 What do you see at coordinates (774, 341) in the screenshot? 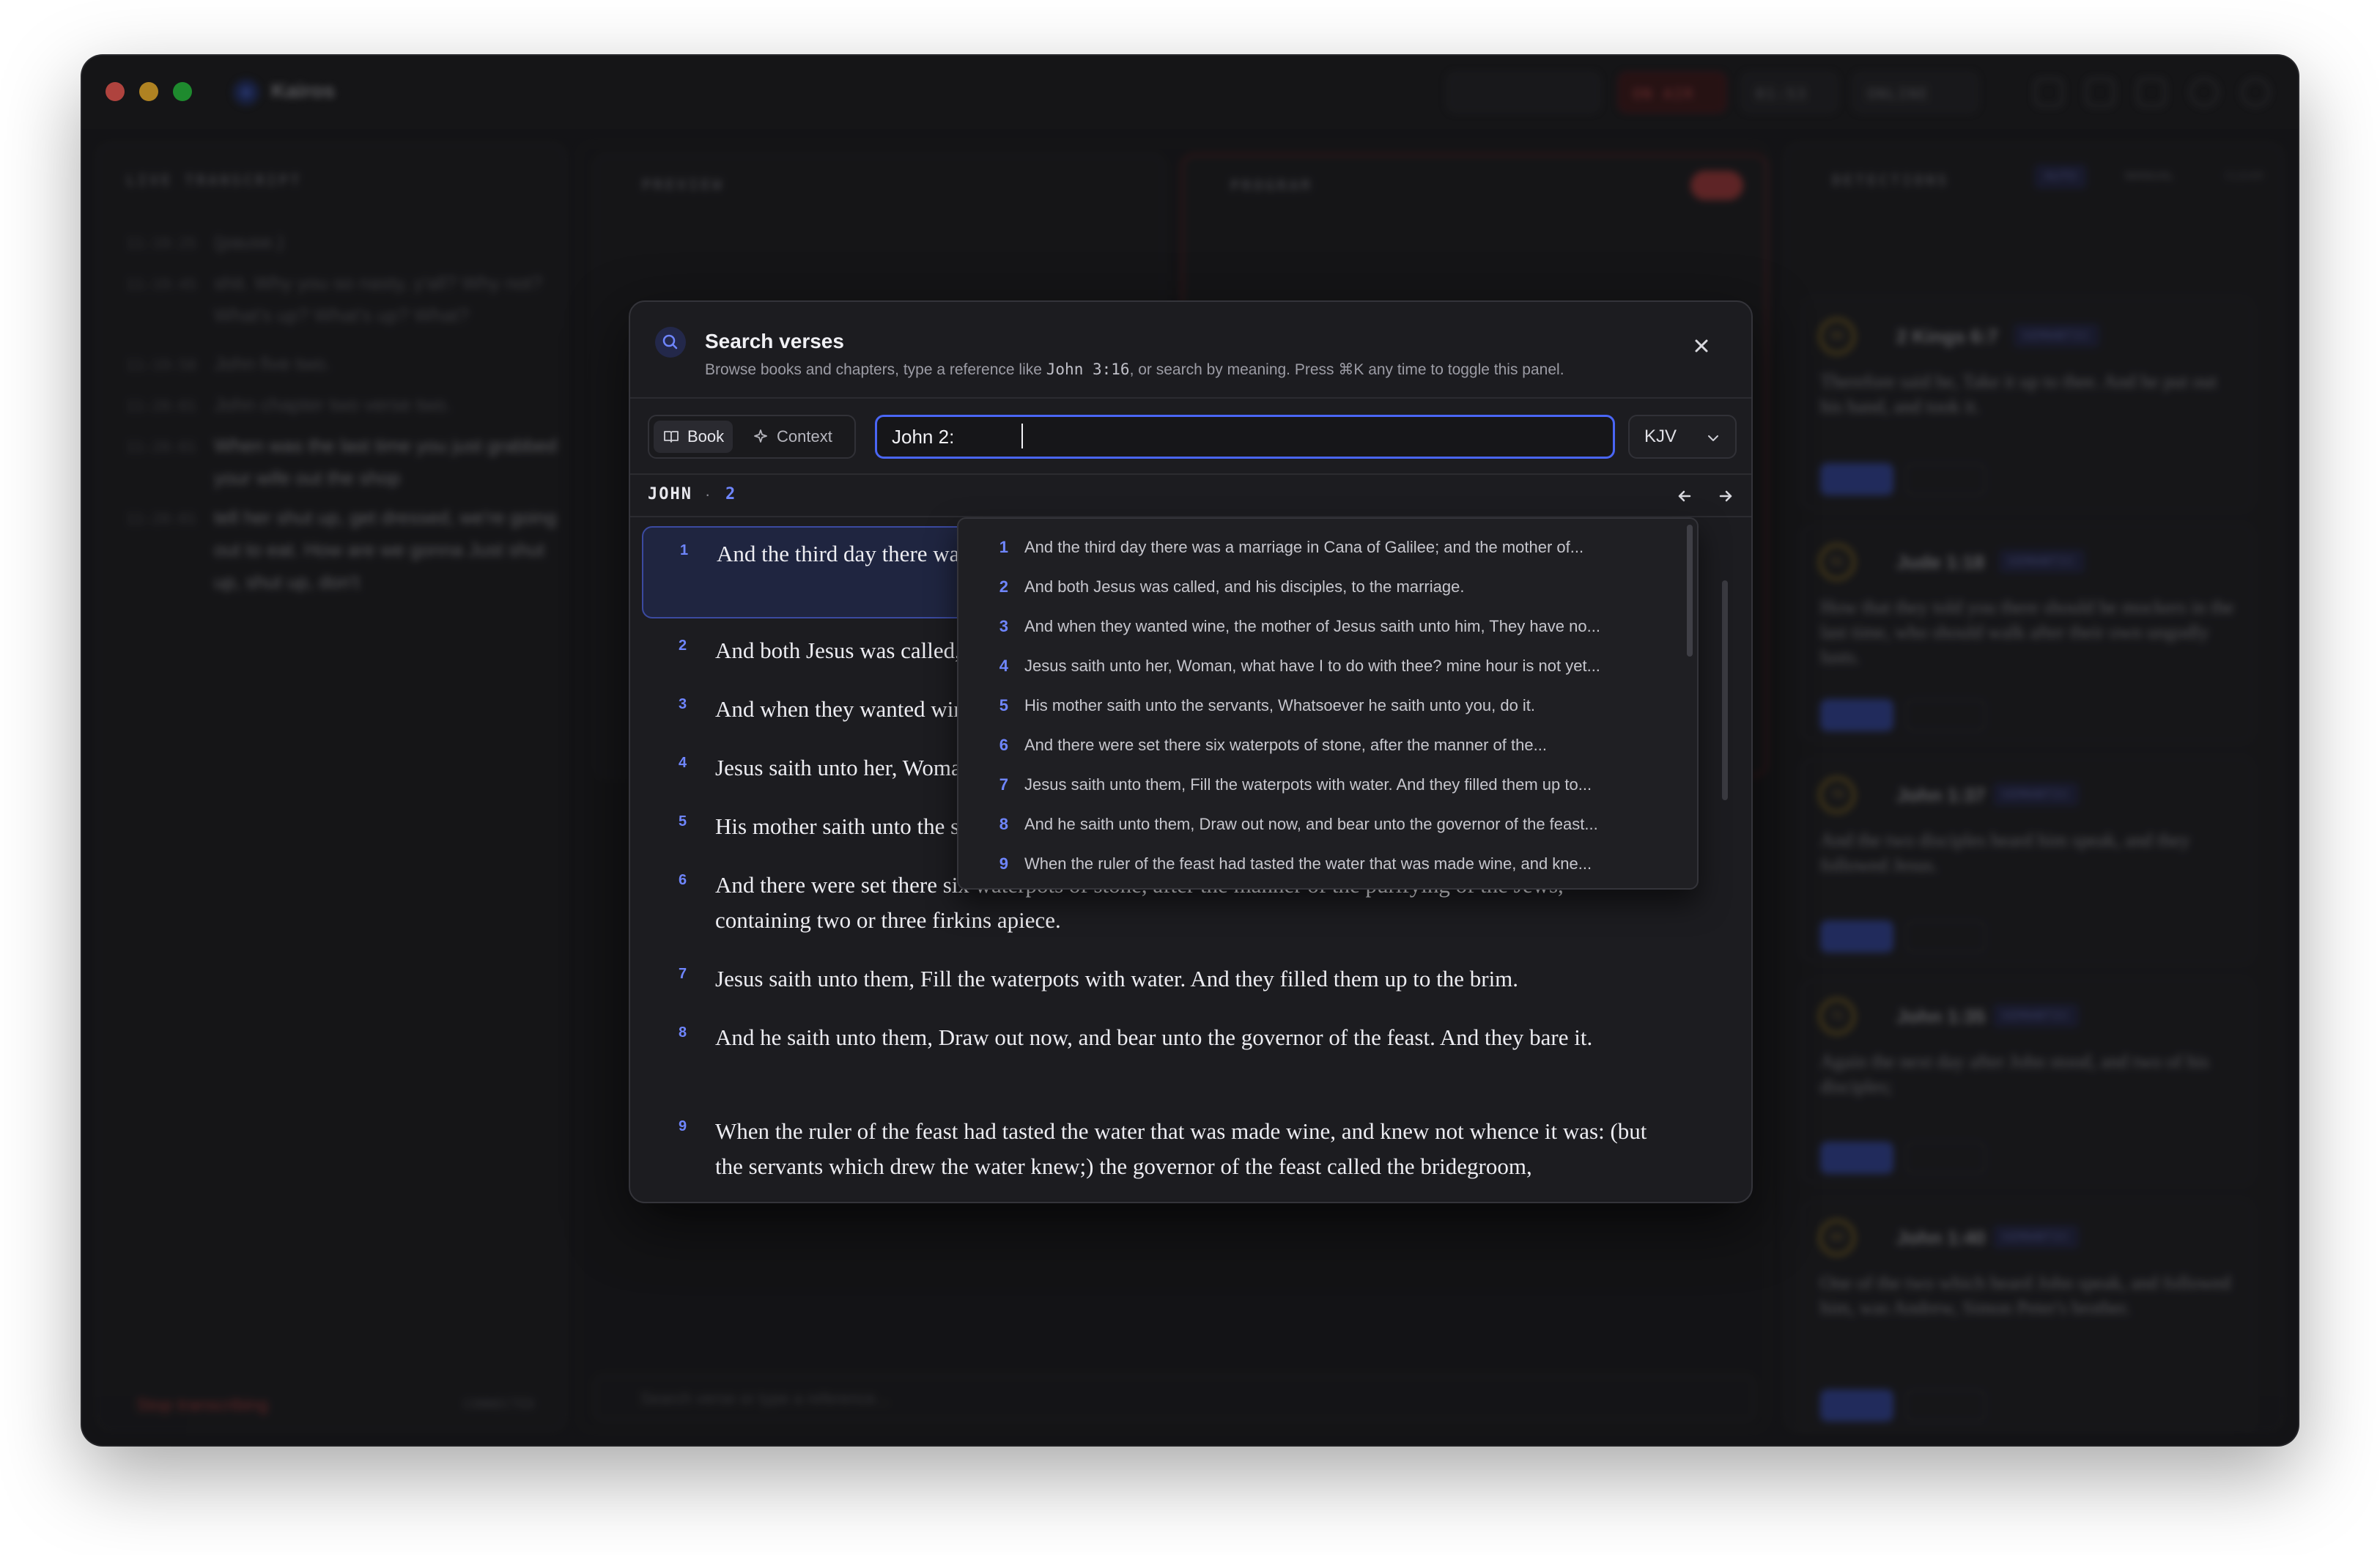
I see `modal-title: Search verses` at bounding box center [774, 341].